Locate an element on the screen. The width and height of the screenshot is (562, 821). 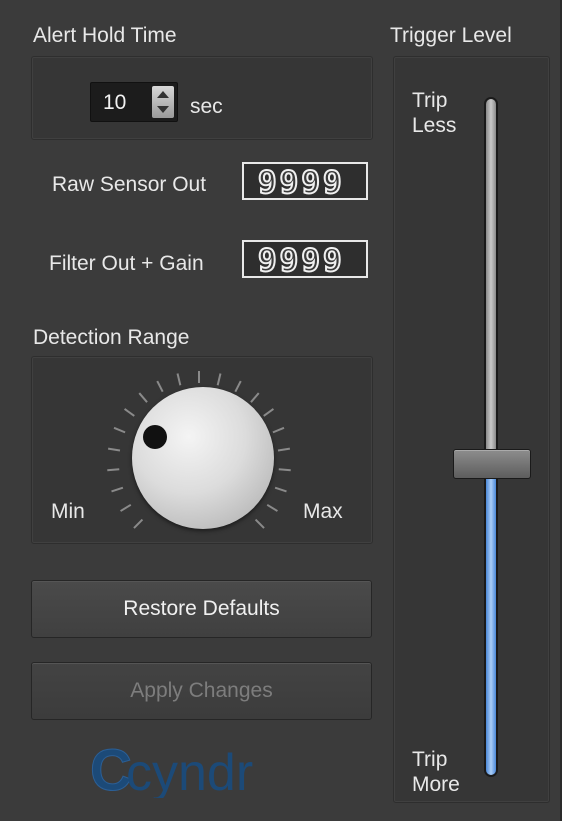
trigger-level-thumb is located at coordinates (492, 464).